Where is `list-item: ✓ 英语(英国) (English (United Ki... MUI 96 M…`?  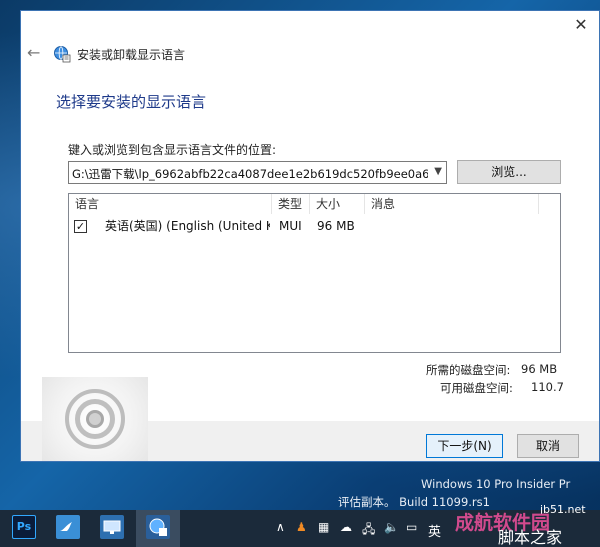 list-item: ✓ 英语(英国) (English (United Ki... MUI 96 M… is located at coordinates (314, 226).